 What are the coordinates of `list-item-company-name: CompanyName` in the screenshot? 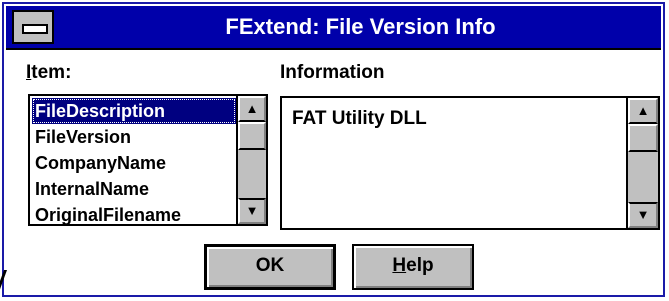 It's located at (134, 163).